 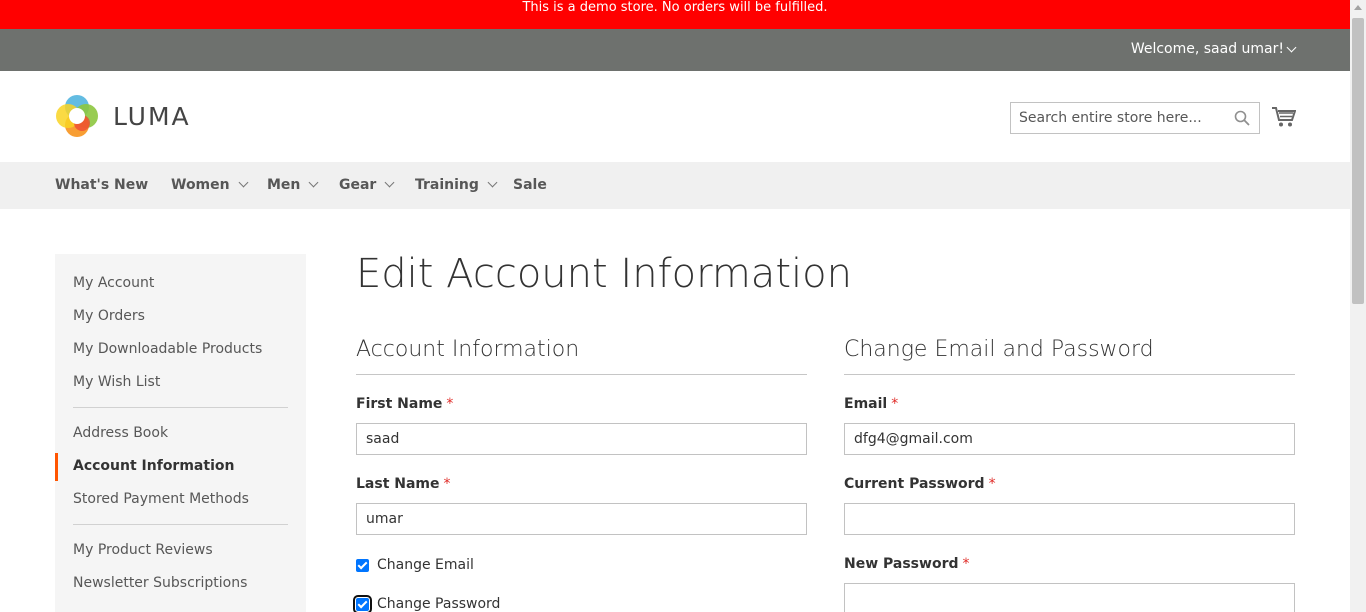 I want to click on logo-text: LUMA, so click(x=152, y=116).